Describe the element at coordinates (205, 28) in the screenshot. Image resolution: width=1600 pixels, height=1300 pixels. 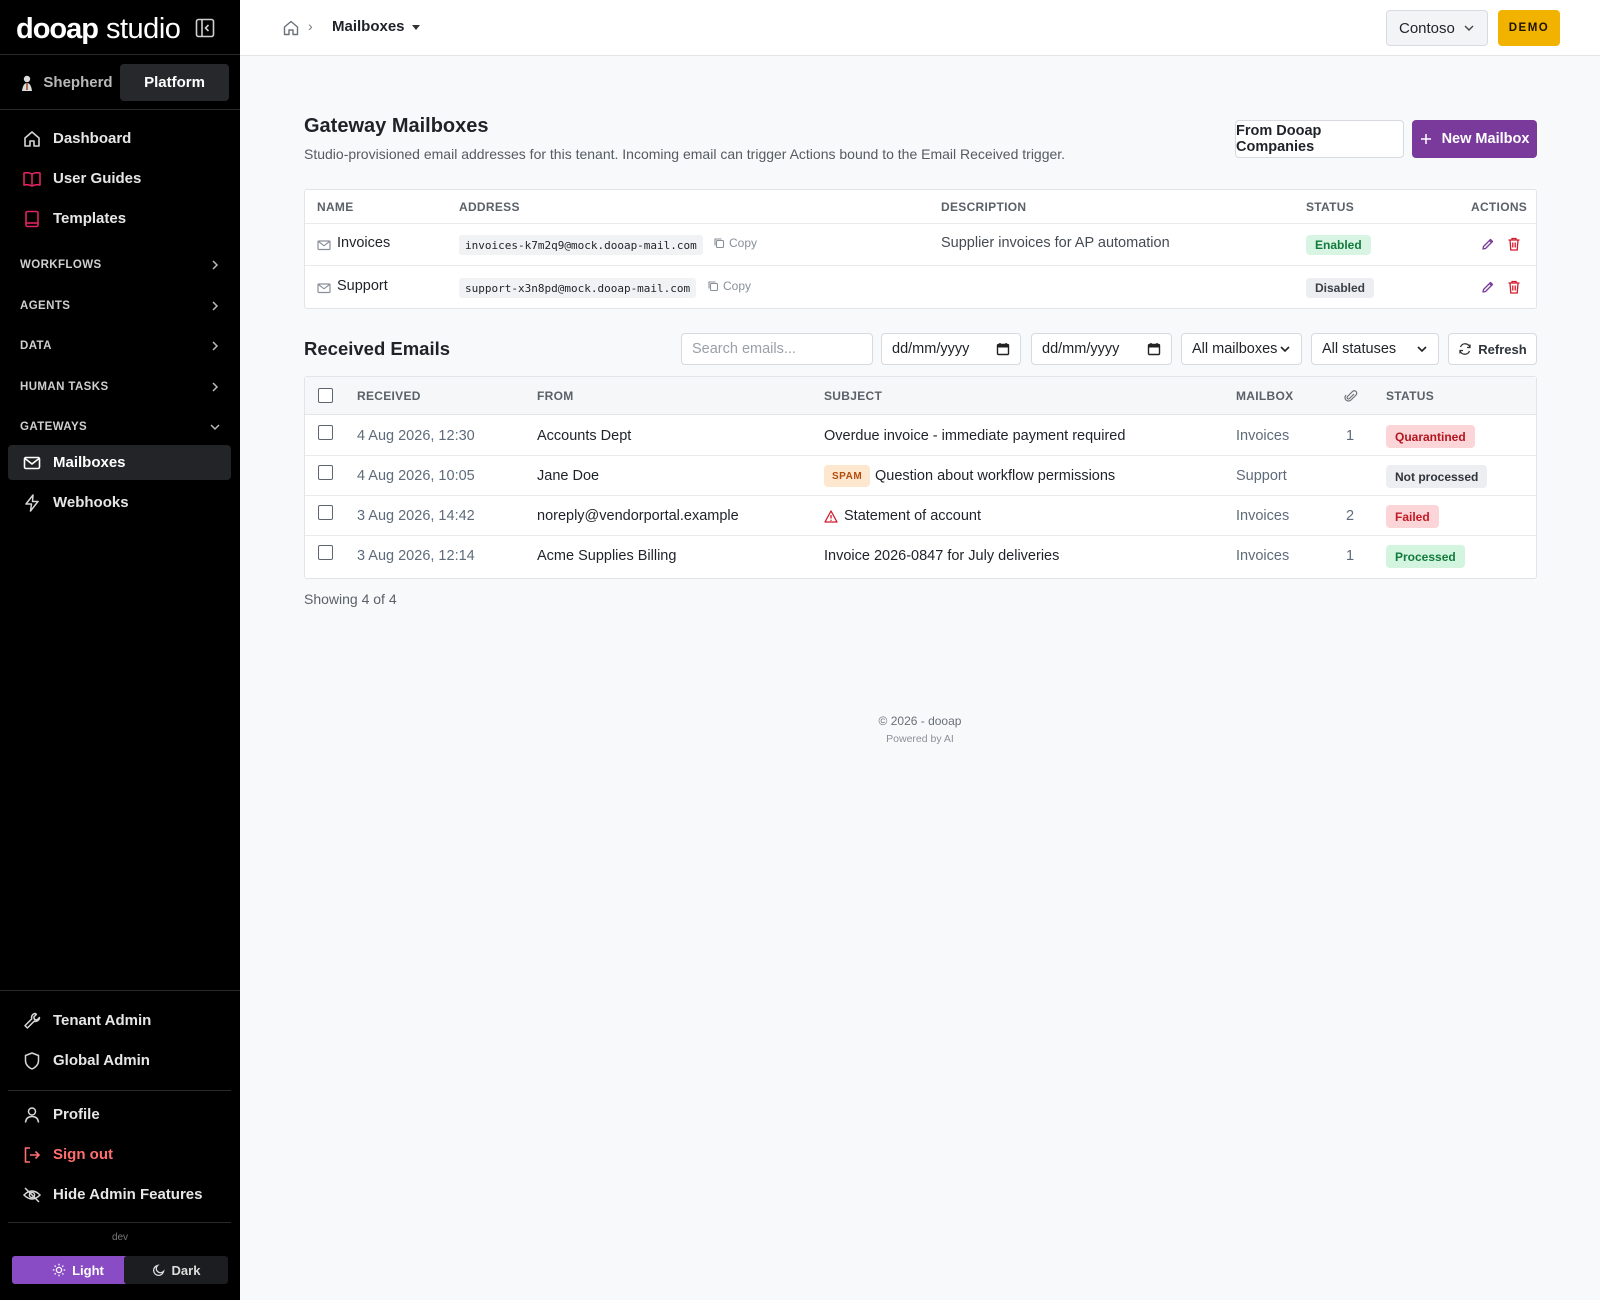
I see `sidebar-collapse-icon` at that location.